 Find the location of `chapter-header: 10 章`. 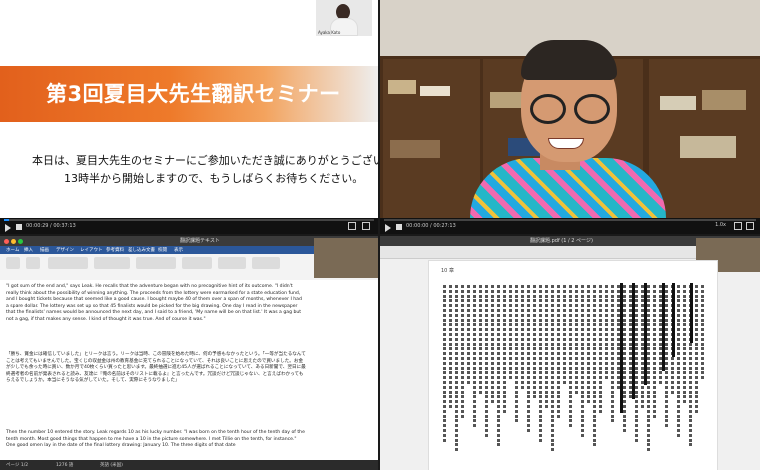

chapter-header: 10 章 is located at coordinates (447, 271).